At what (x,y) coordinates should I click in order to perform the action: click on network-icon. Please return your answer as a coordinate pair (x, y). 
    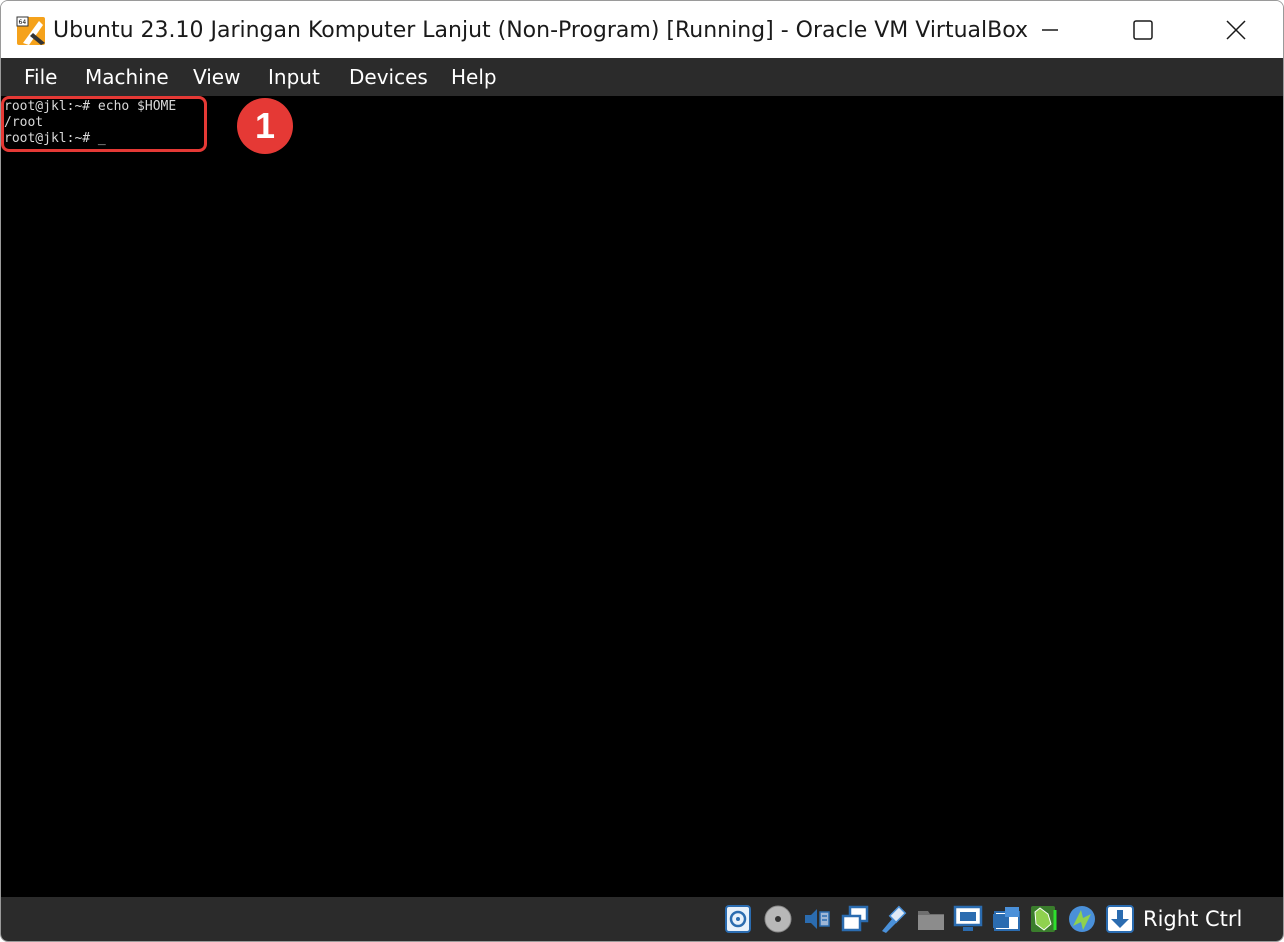
    Looking at the image, I should click on (855, 919).